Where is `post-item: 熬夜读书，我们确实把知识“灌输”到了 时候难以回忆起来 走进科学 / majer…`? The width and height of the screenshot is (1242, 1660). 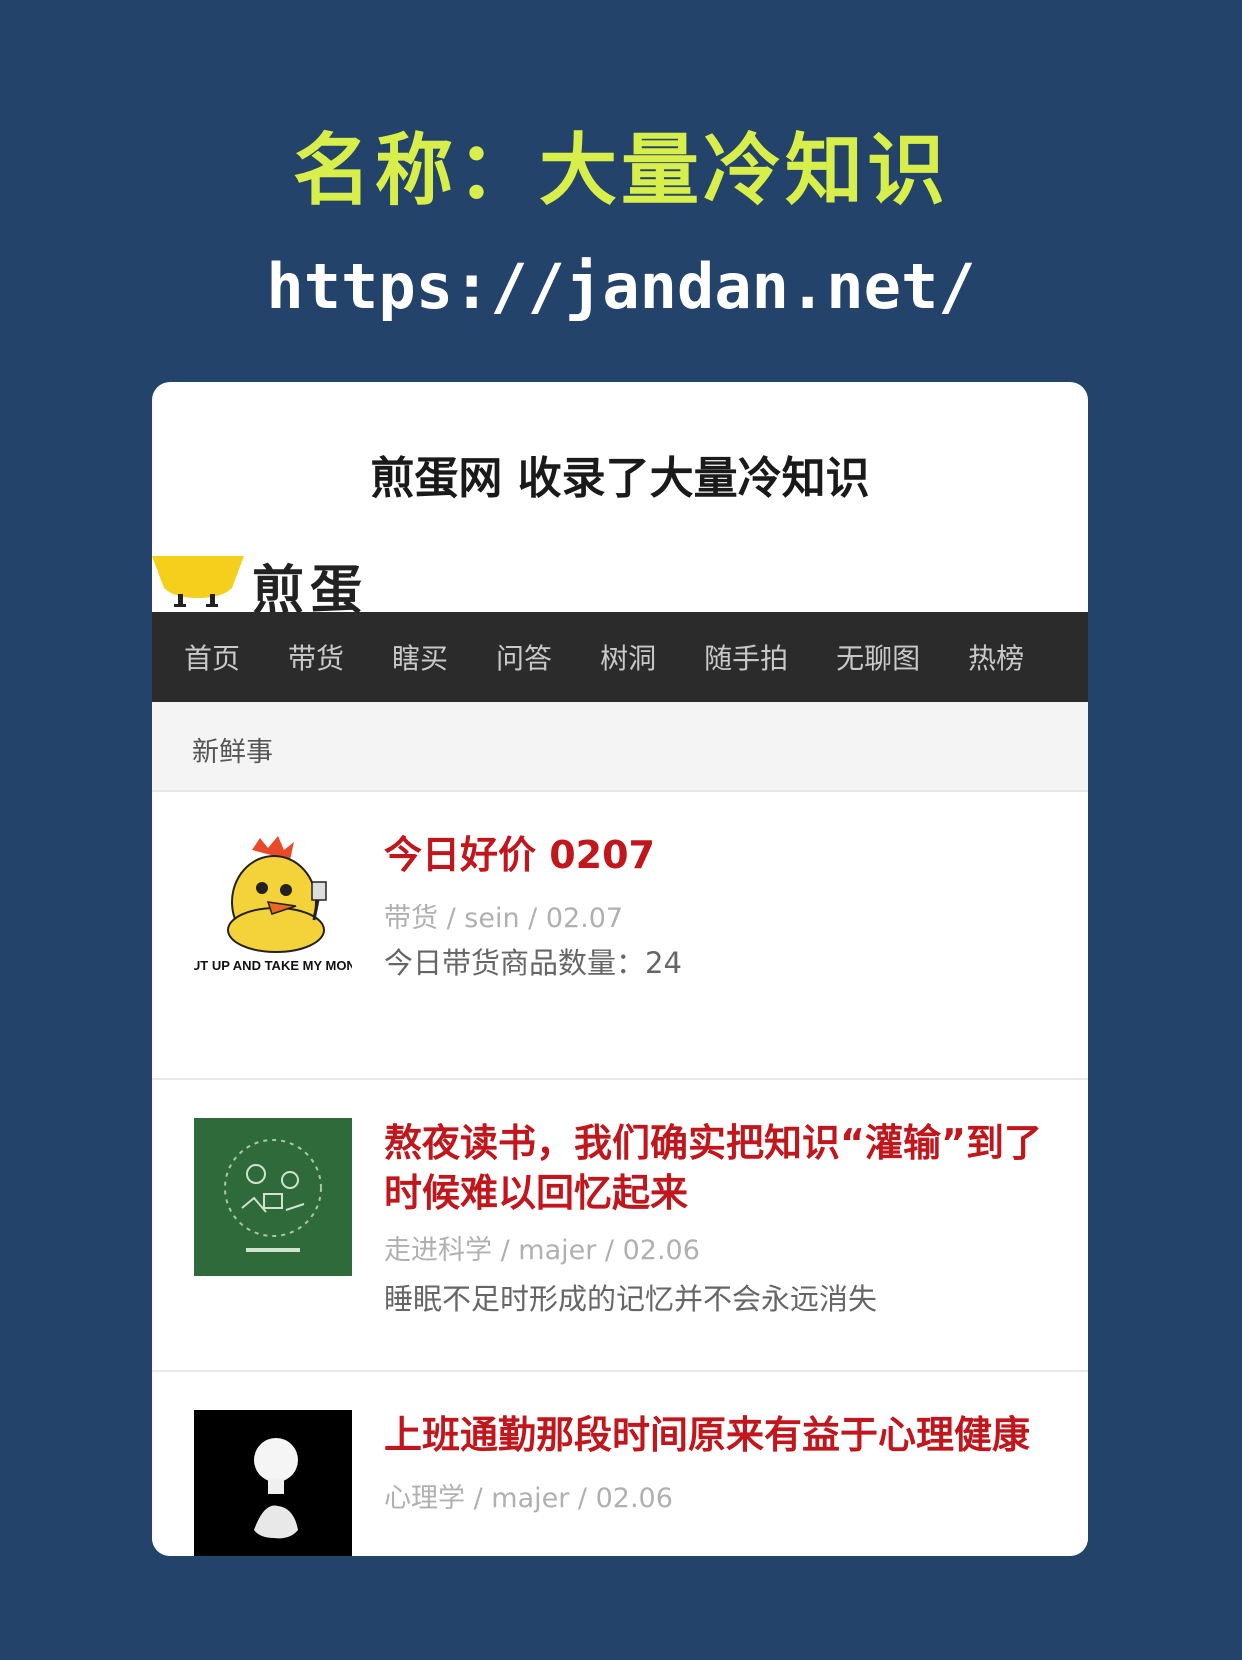 post-item: 熬夜读书，我们确实把知识“灌输”到了 时候难以回忆起来 走进科学 / majer… is located at coordinates (620, 1226).